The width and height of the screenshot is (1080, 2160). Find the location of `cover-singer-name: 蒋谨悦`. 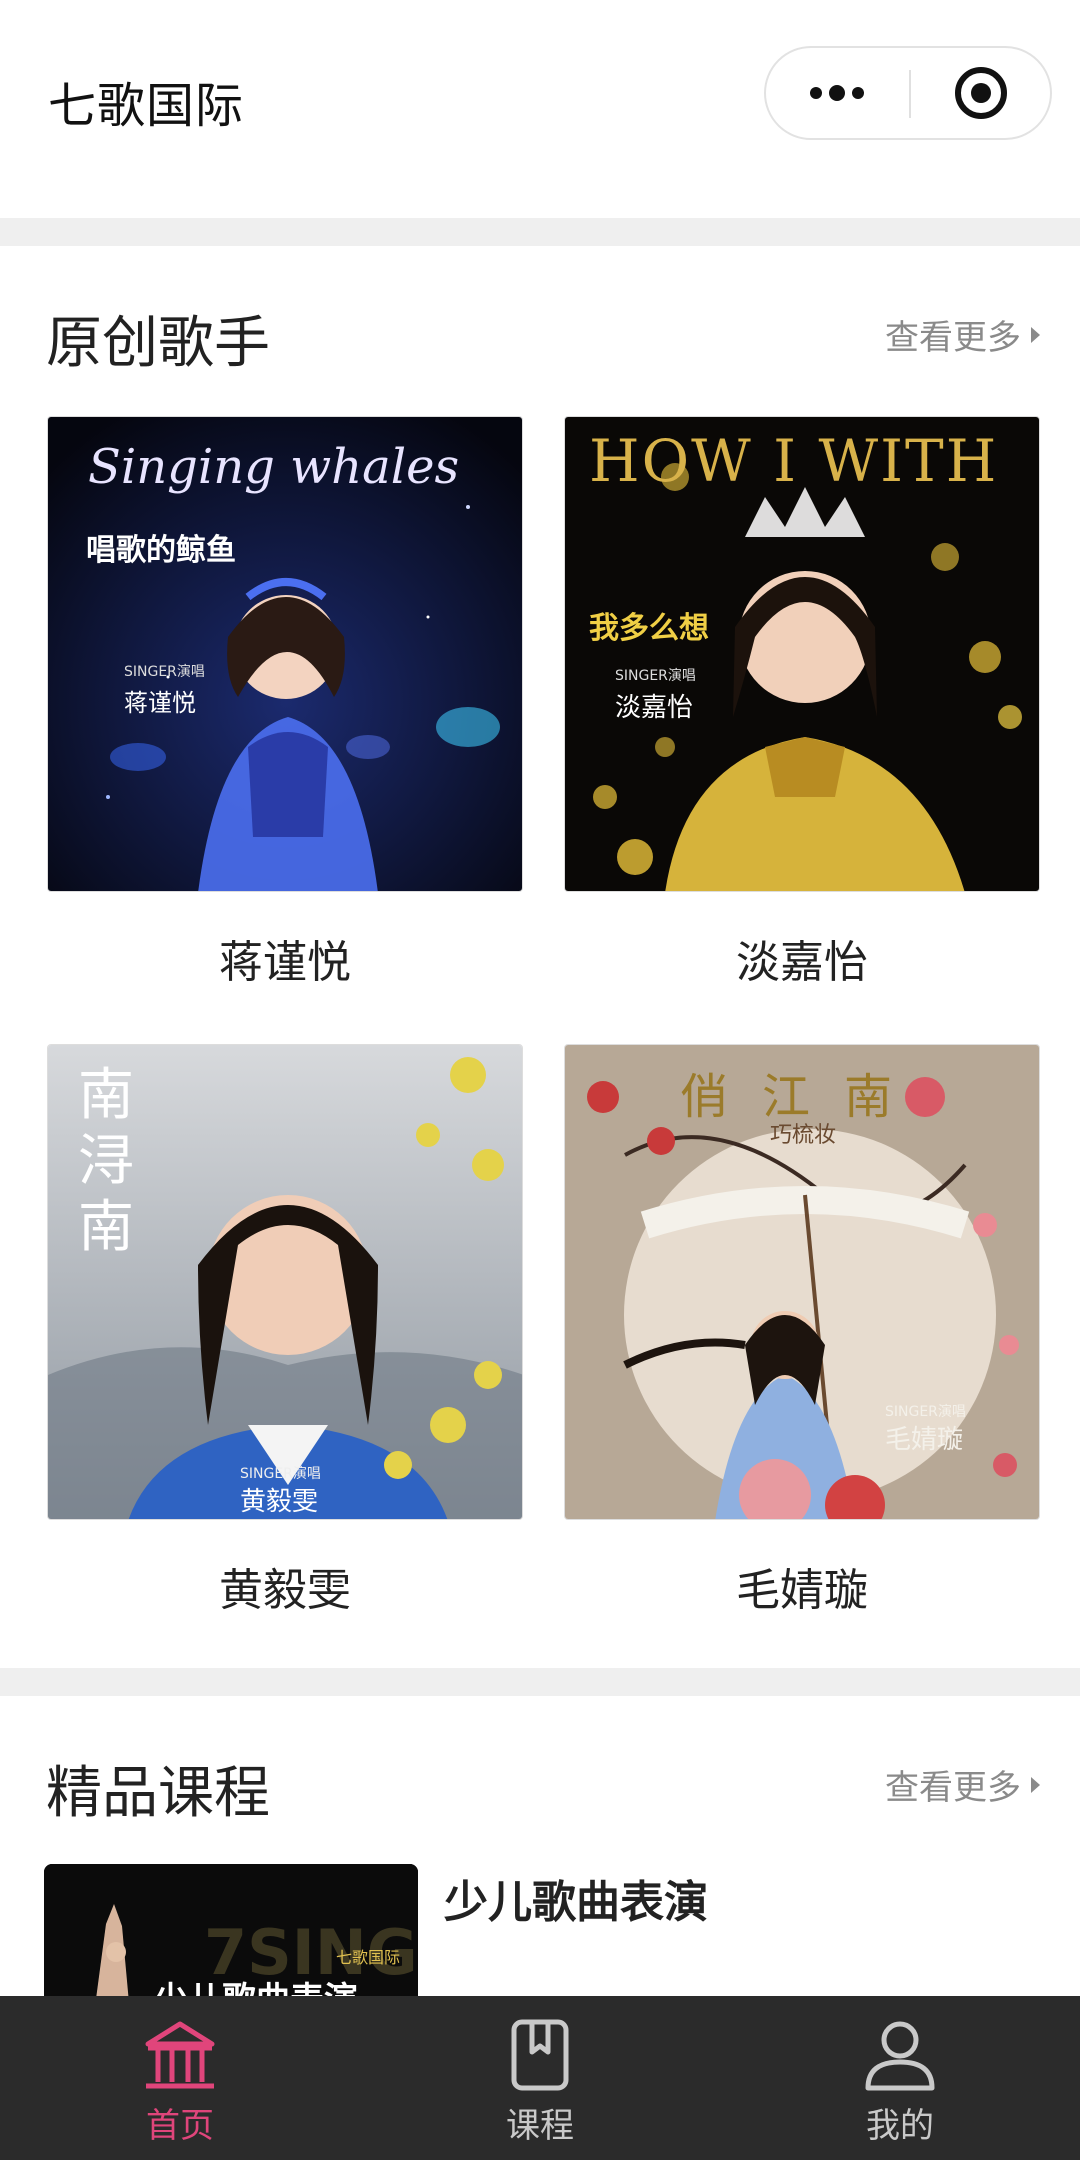

cover-singer-name: 蒋谨悦 is located at coordinates (160, 703).